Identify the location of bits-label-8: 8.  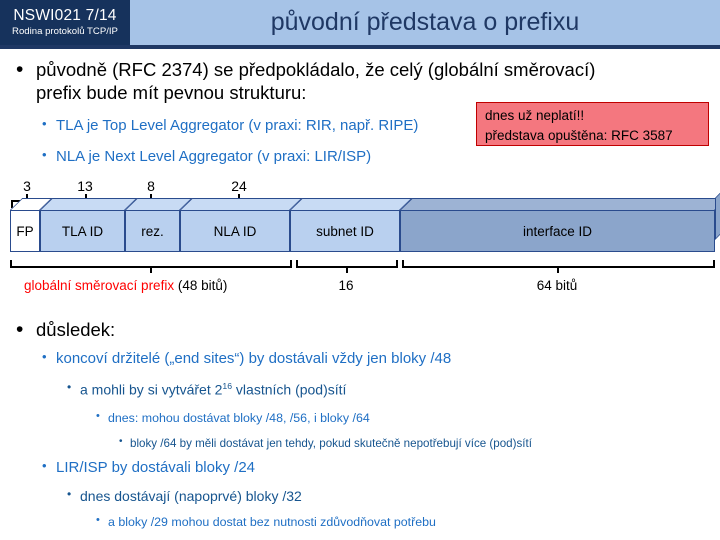
(151, 186).